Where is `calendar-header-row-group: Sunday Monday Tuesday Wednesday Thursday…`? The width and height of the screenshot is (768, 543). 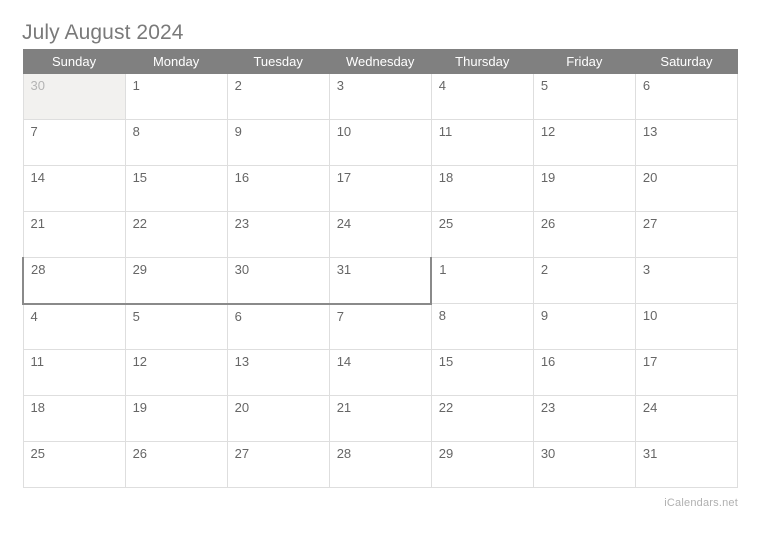 calendar-header-row-group: Sunday Monday Tuesday Wednesday Thursday… is located at coordinates (380, 61).